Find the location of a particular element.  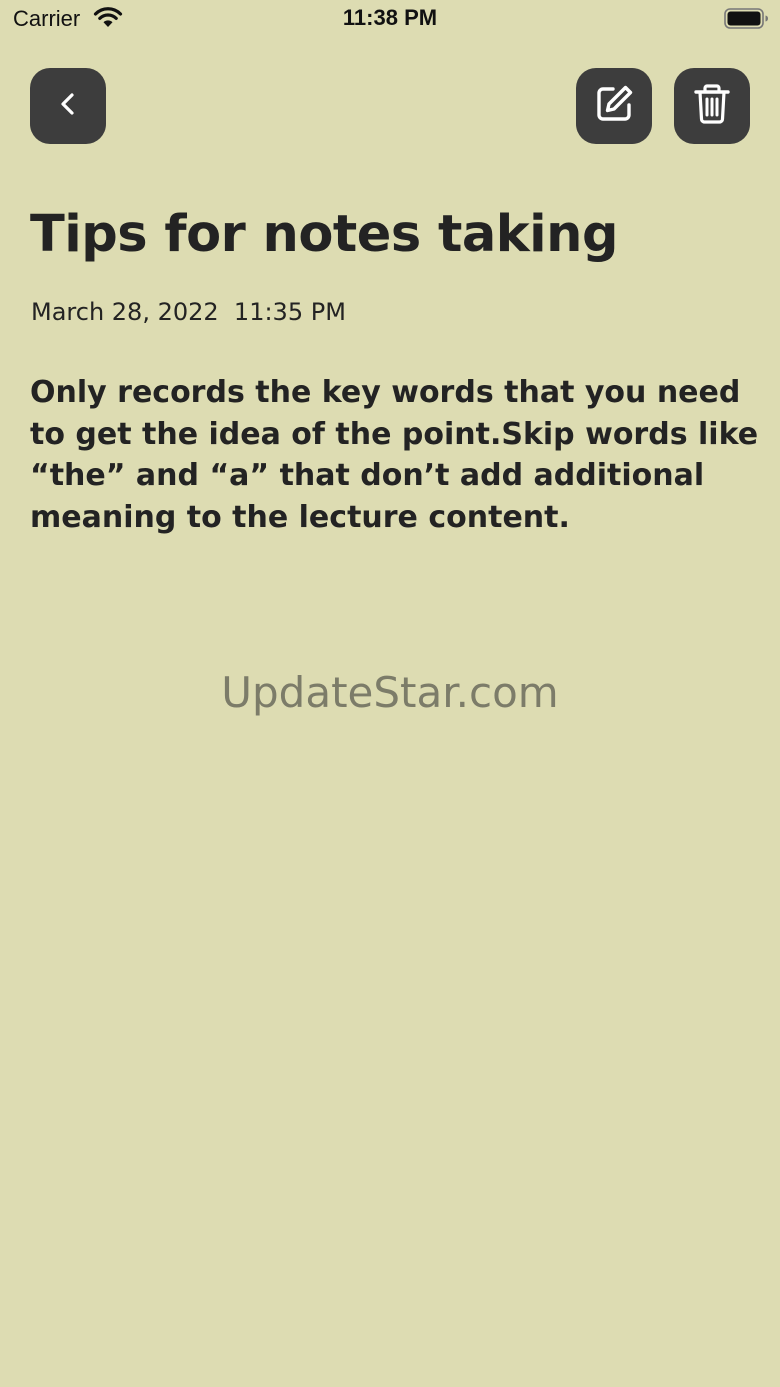

edit-button is located at coordinates (614, 106).